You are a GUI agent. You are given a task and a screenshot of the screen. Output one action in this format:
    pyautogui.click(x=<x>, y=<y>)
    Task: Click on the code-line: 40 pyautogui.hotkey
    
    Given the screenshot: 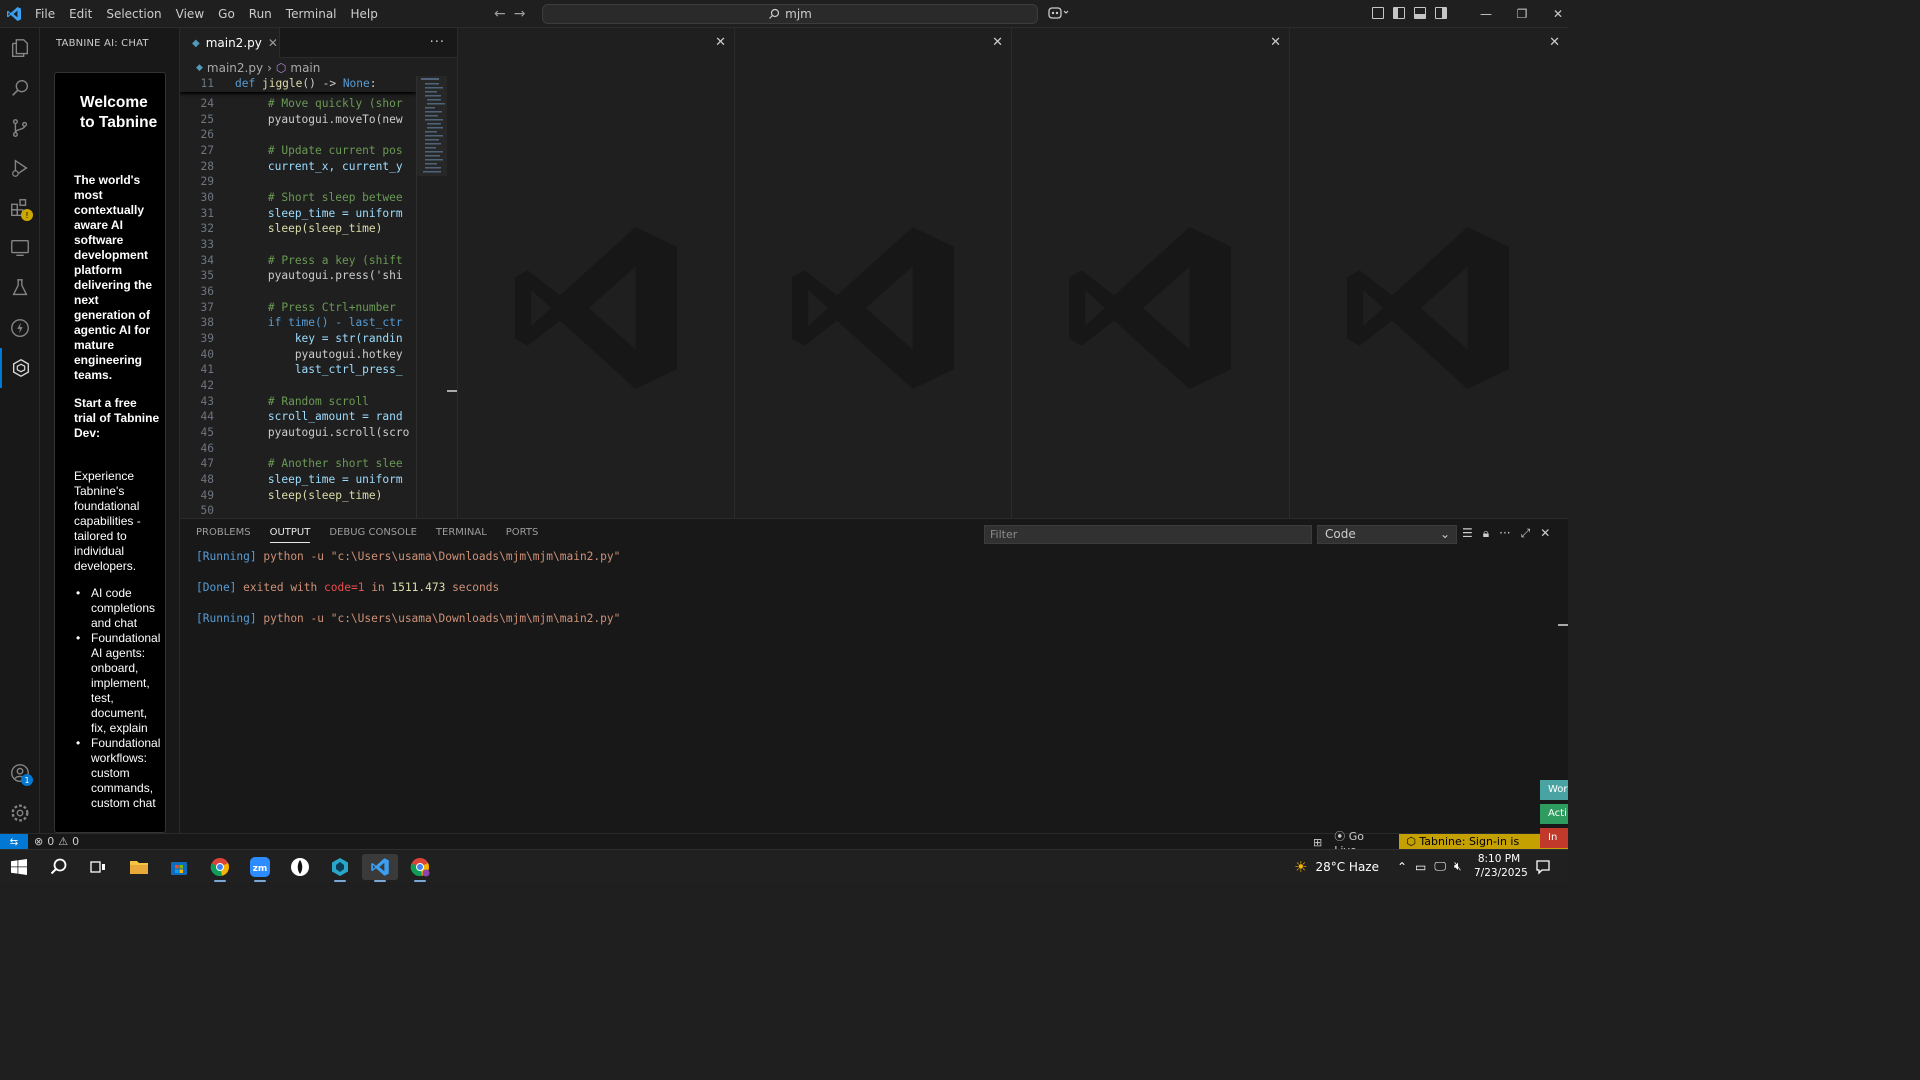 What is the action you would take?
    pyautogui.click(x=298, y=355)
    